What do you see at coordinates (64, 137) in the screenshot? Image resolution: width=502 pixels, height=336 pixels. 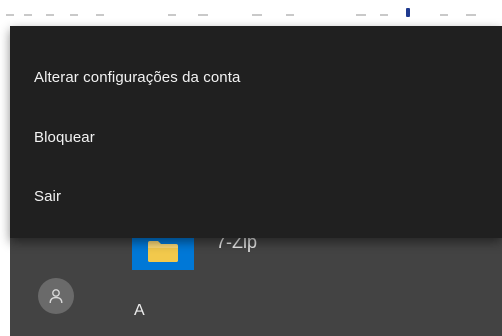 I see `menu-item-label: Bloquear` at bounding box center [64, 137].